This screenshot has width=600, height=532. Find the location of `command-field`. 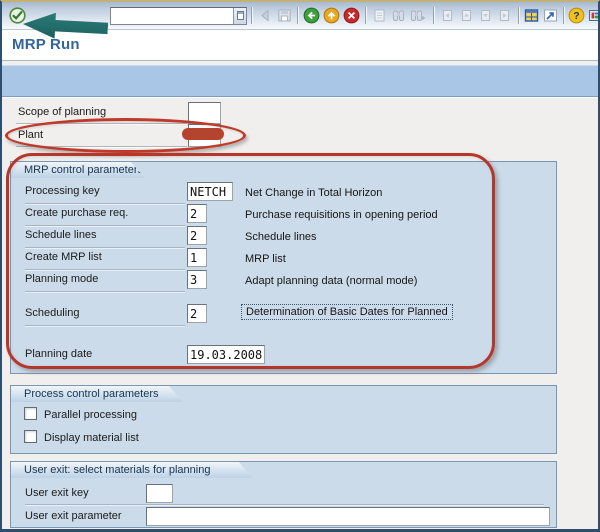

command-field is located at coordinates (178, 16).